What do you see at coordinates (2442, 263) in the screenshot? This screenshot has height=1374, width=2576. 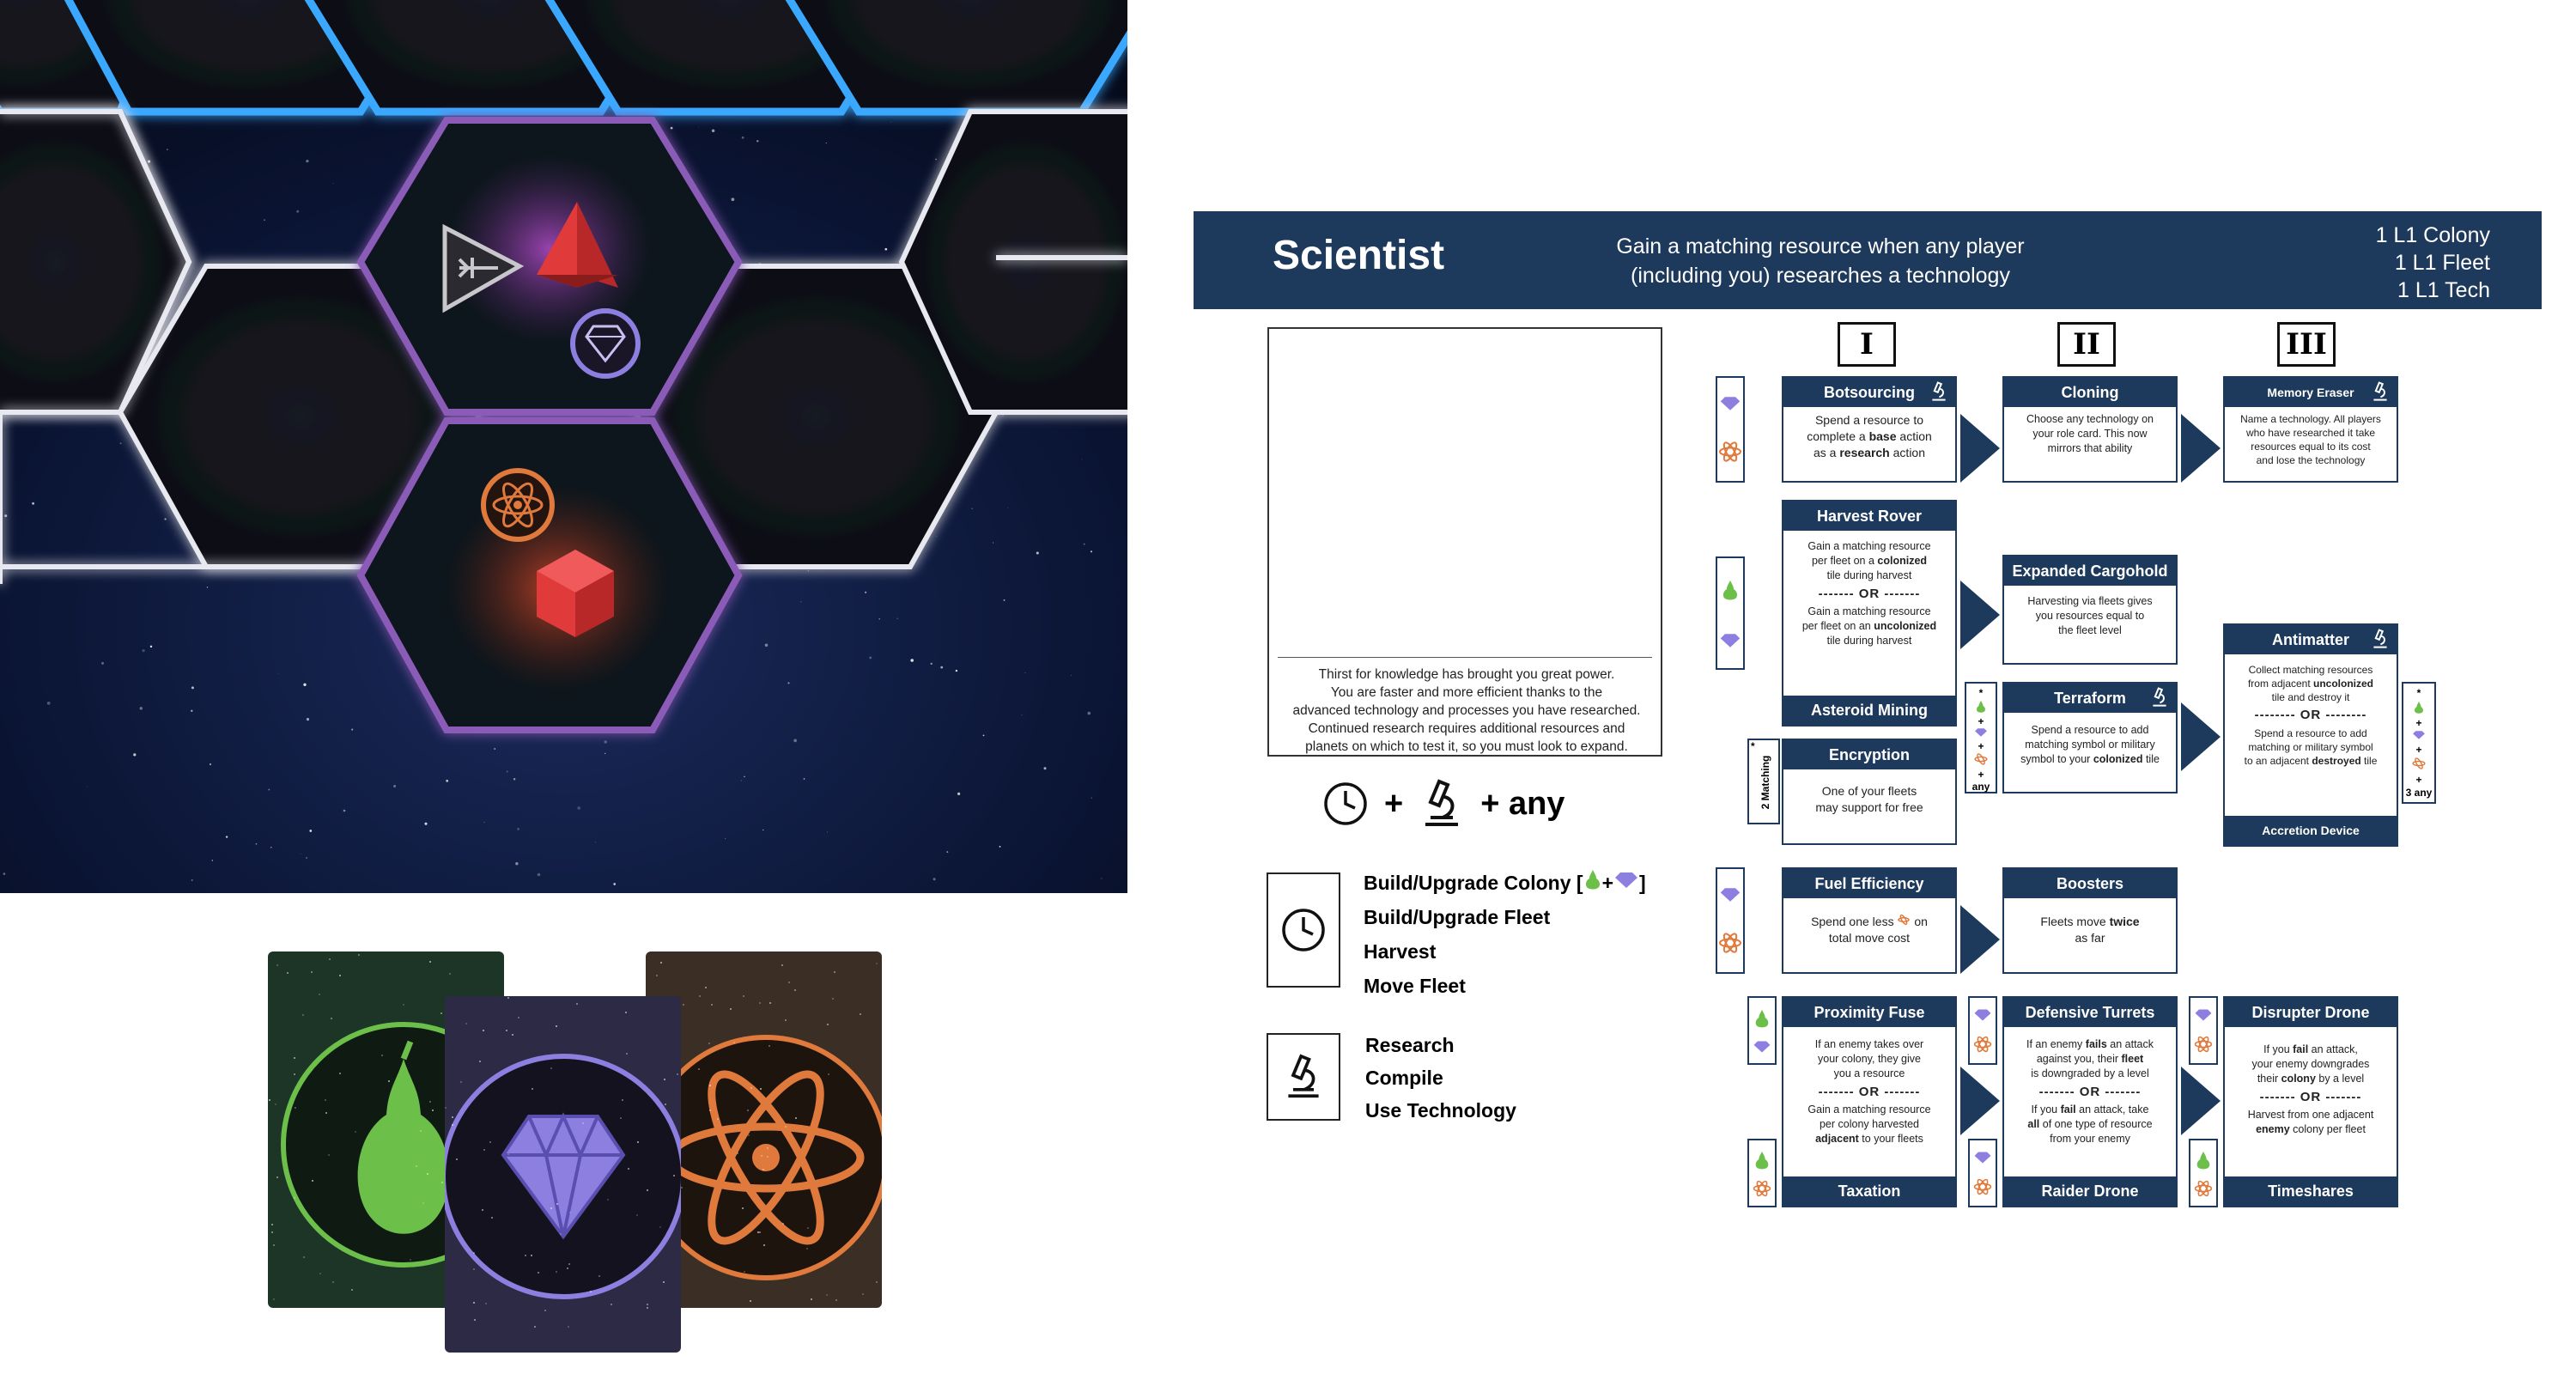 I see `start-fleet: 1 L1 Fleet` at bounding box center [2442, 263].